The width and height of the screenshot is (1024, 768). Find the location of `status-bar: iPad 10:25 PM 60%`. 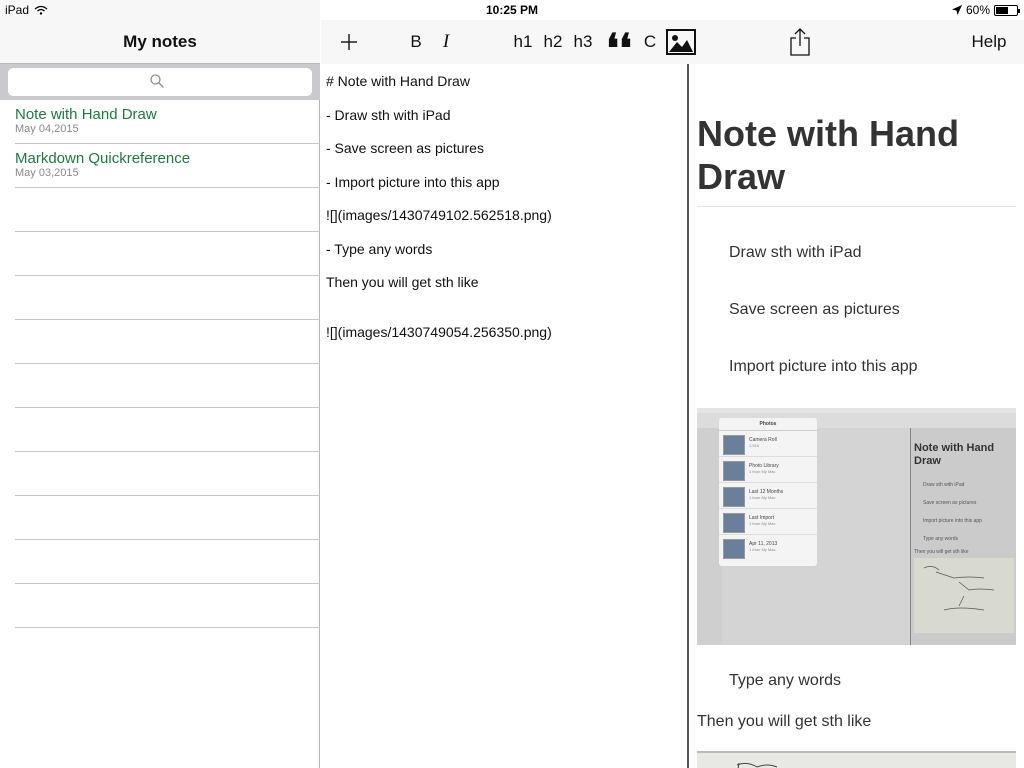

status-bar: iPad 10:25 PM 60% is located at coordinates (512, 10).